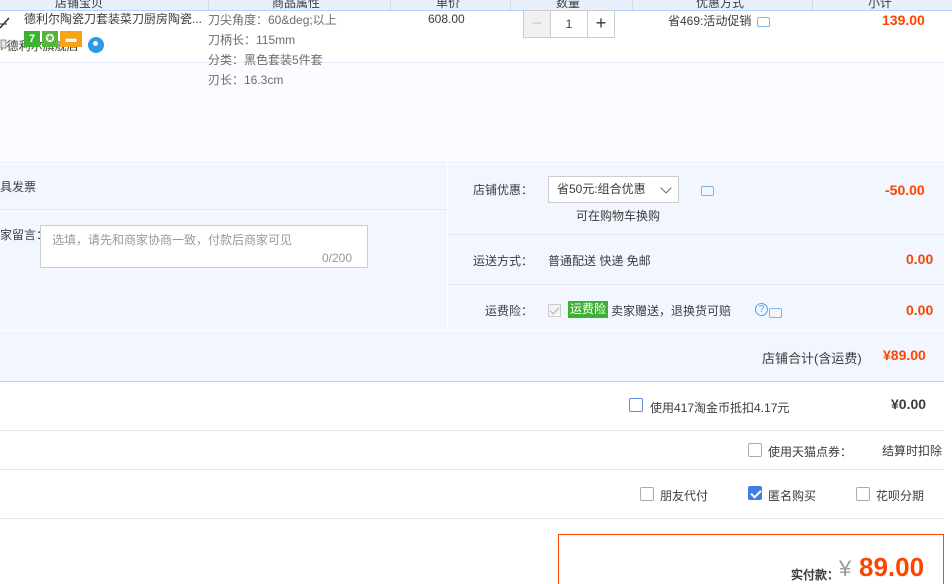 This screenshot has width=952, height=584. What do you see at coordinates (71, 39) in the screenshot?
I see `credit-card-icon: ▬` at bounding box center [71, 39].